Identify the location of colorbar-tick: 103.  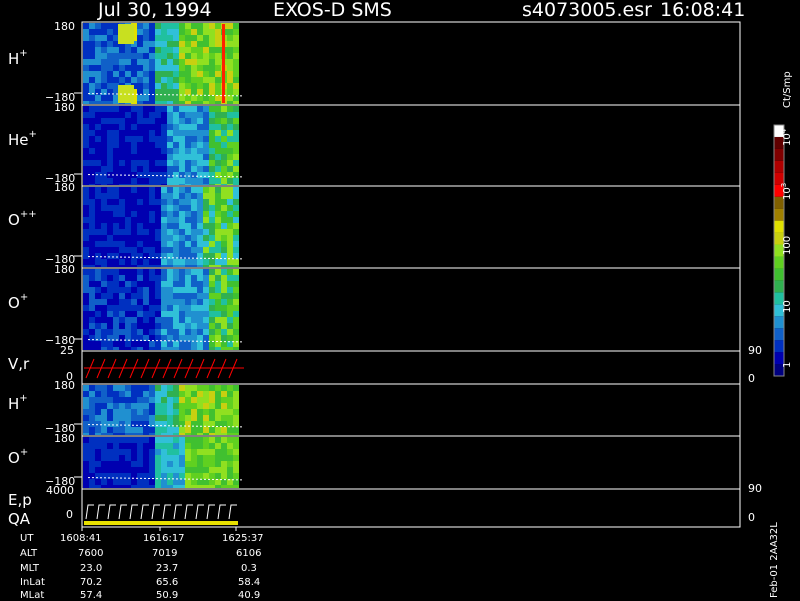
(786, 191).